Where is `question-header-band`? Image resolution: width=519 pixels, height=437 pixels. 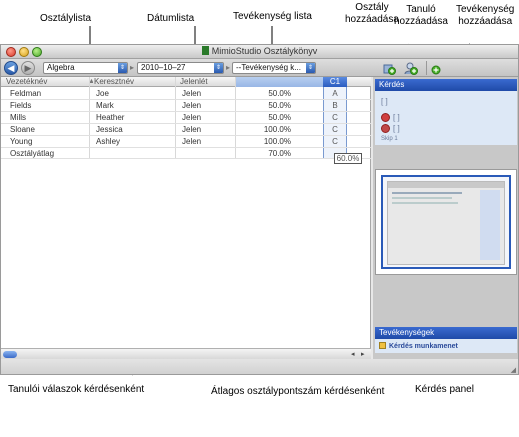
question-header-band is located at coordinates (279, 82).